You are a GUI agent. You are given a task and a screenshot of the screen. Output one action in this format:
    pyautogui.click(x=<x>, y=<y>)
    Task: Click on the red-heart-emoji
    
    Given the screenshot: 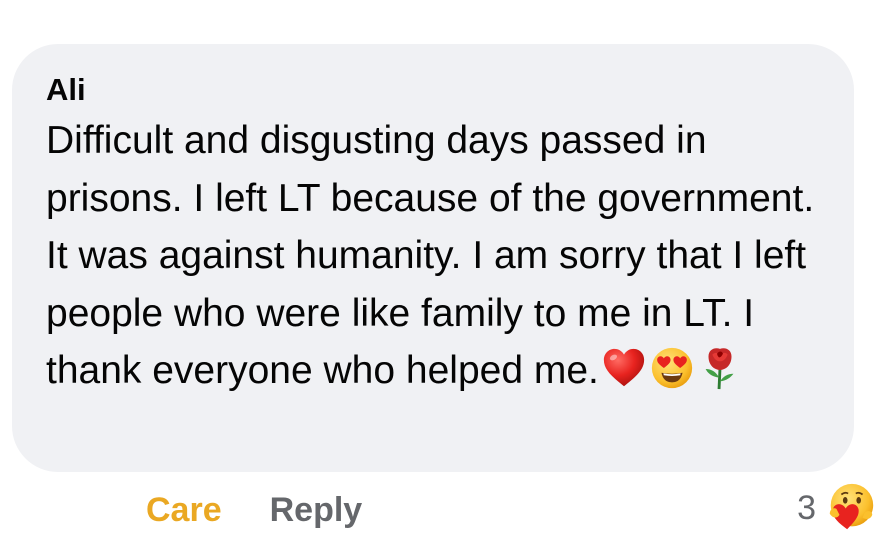 What is the action you would take?
    pyautogui.click(x=624, y=368)
    